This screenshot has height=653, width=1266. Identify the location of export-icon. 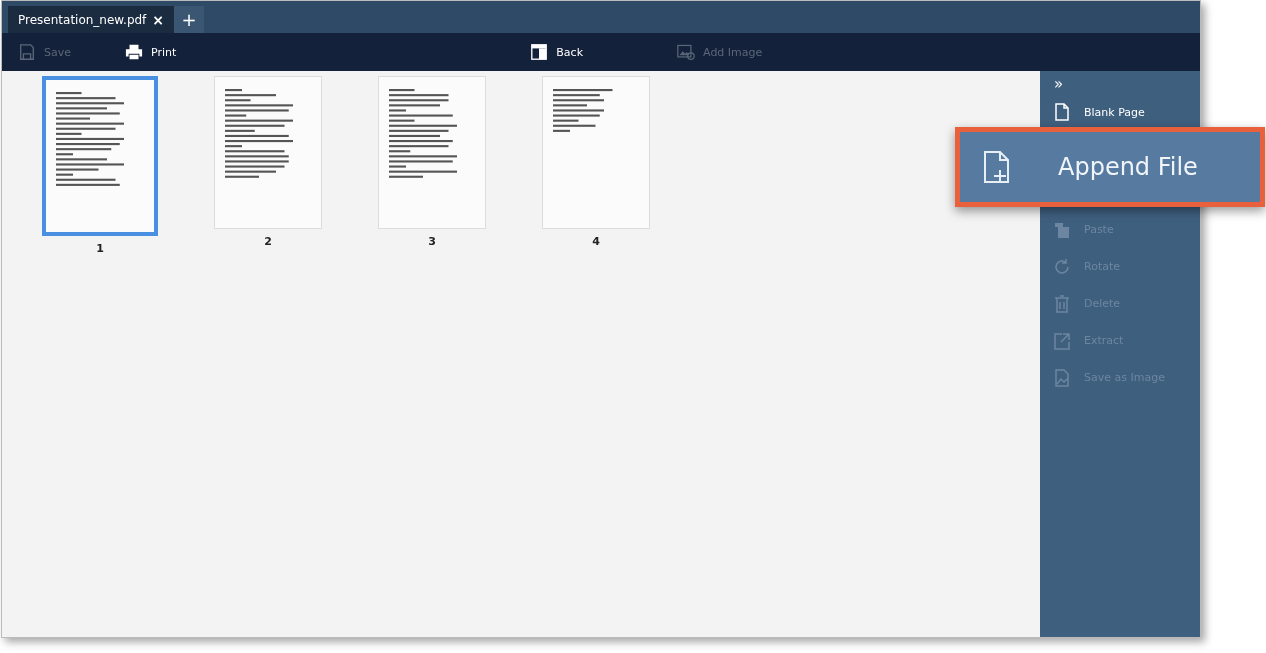
(1062, 340).